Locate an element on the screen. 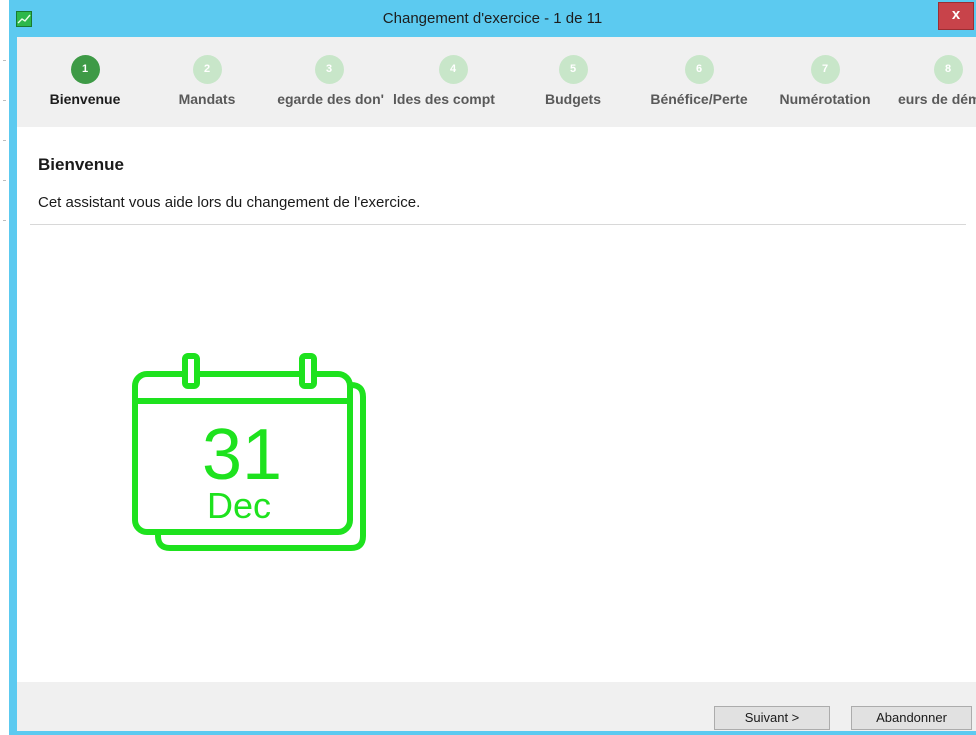 This screenshot has width=976, height=735. step-7: 7 Numérotation is located at coordinates (825, 81).